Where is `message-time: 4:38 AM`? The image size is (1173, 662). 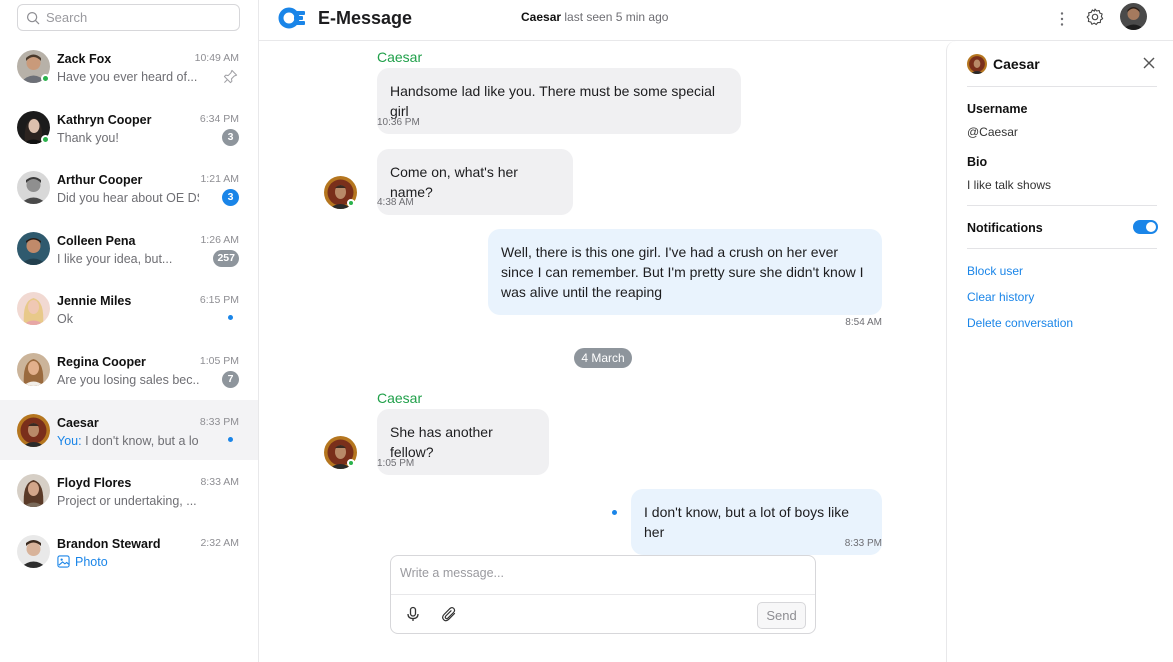
message-time: 4:38 AM is located at coordinates (395, 202).